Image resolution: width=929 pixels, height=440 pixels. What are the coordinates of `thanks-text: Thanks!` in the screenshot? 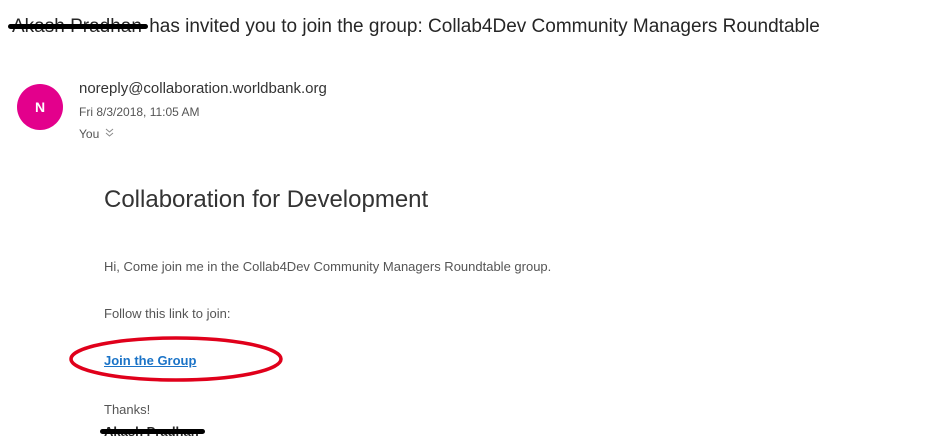 It's located at (127, 409).